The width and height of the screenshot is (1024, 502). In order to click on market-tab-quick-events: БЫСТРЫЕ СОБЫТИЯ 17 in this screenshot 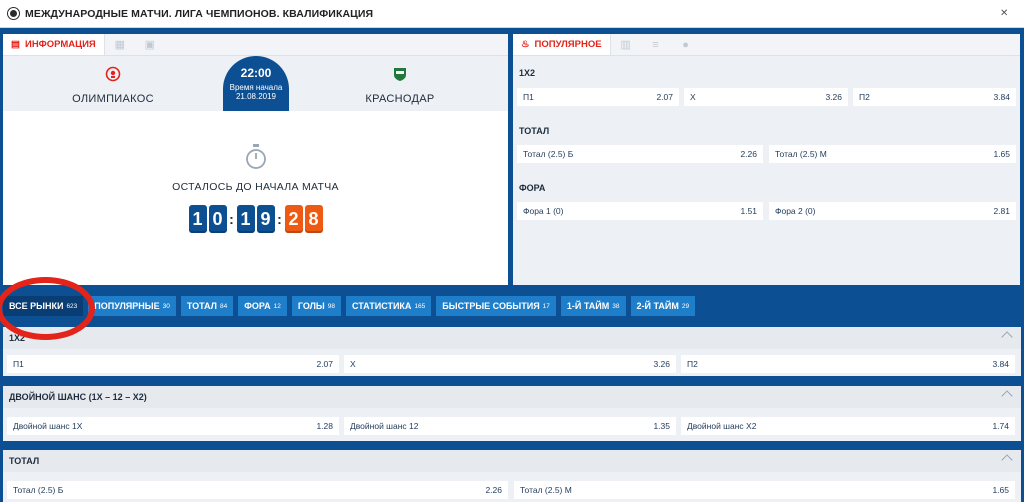, I will do `click(496, 306)`.